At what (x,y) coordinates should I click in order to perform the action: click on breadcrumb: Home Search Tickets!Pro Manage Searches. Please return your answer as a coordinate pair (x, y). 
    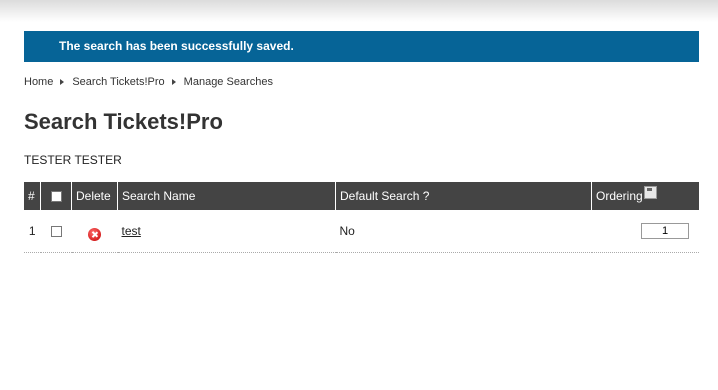
    Looking at the image, I should click on (148, 82).